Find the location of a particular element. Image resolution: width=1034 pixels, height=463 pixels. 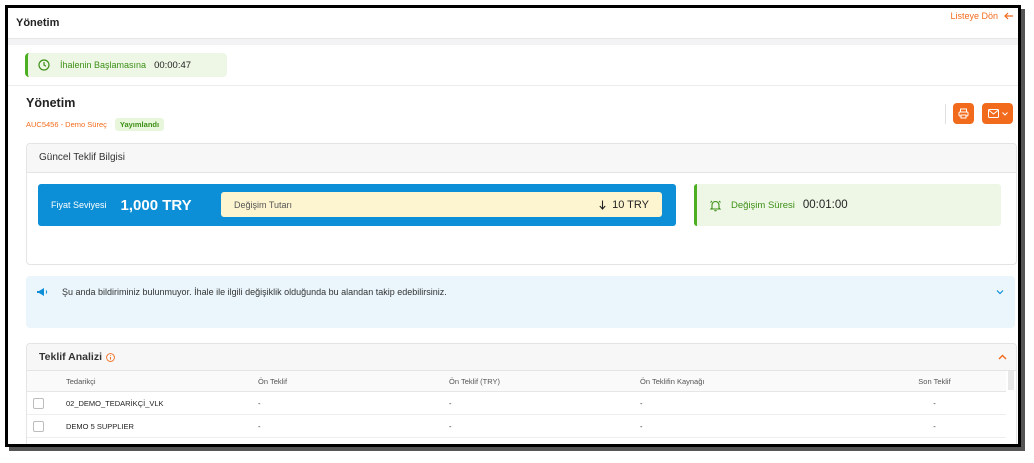

offer-analysis-header: Teklif Analizi is located at coordinates (521, 357).